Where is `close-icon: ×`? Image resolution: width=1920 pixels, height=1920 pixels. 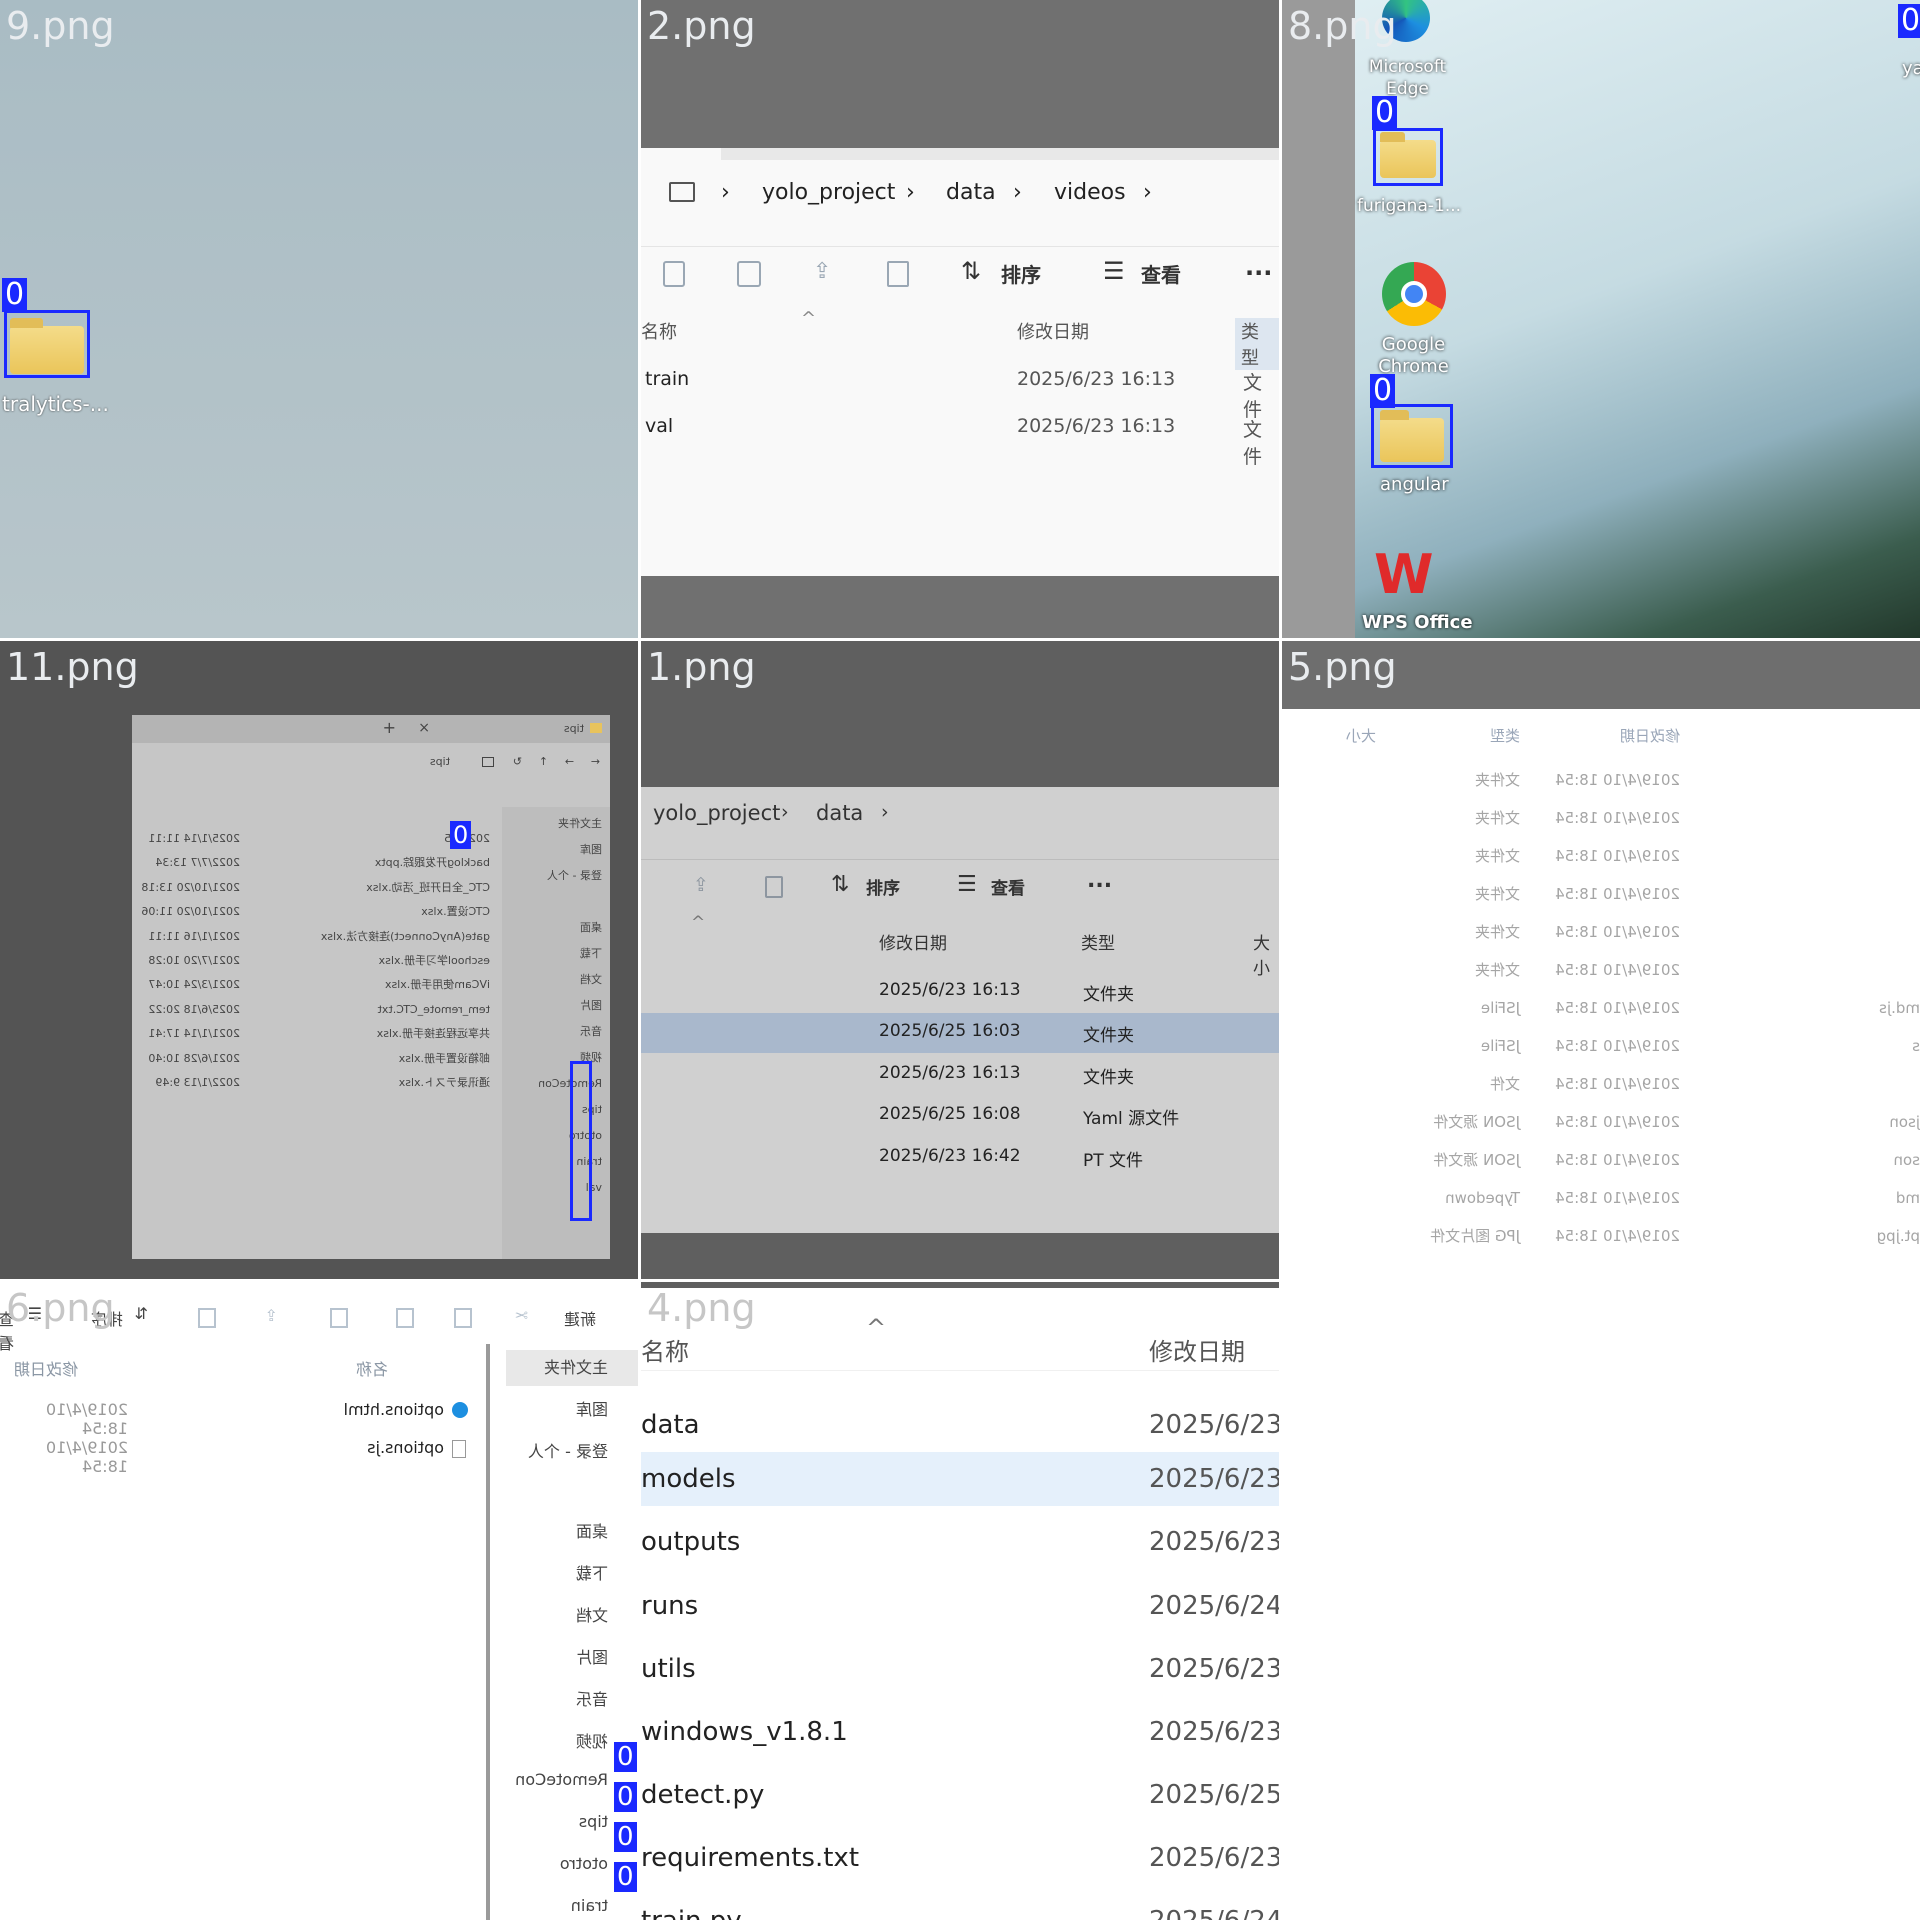
close-icon: × is located at coordinates (424, 728).